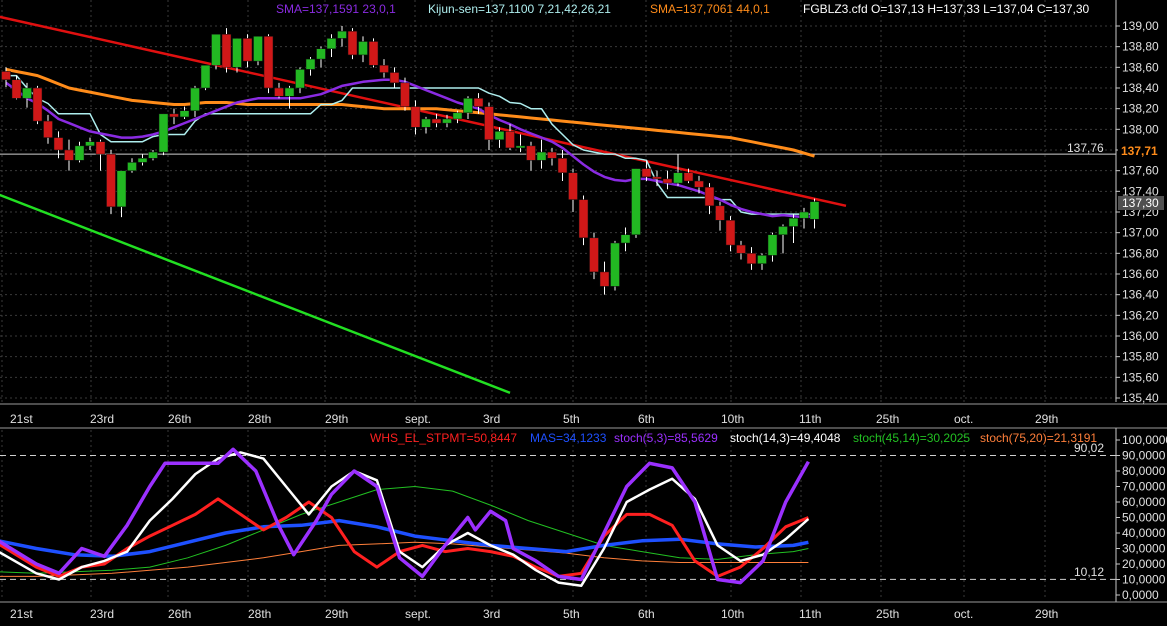 This screenshot has width=1167, height=626. What do you see at coordinates (785, 438) in the screenshot?
I see `stoch14-label: stoch(14,3)=49,4048` at bounding box center [785, 438].